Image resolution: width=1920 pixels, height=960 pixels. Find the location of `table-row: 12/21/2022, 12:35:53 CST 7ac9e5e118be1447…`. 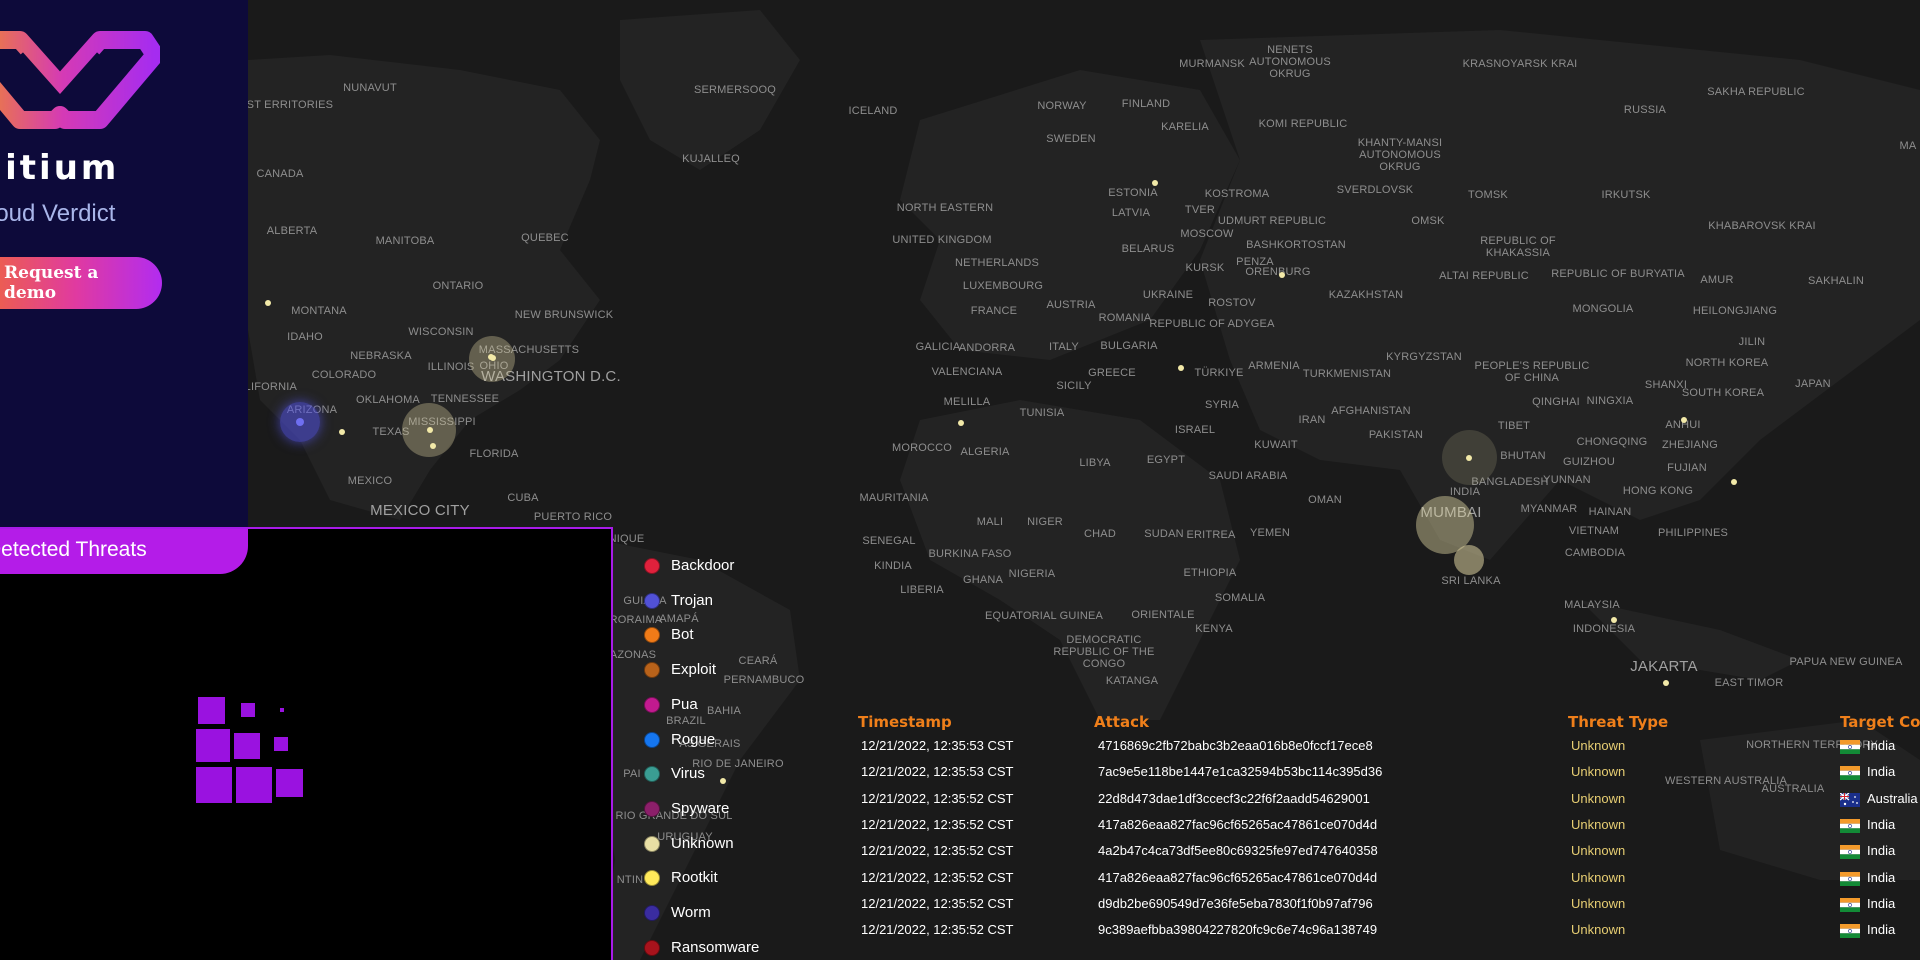

table-row: 12/21/2022, 12:35:53 CST 7ac9e5e118be1447… is located at coordinates (1389, 775).